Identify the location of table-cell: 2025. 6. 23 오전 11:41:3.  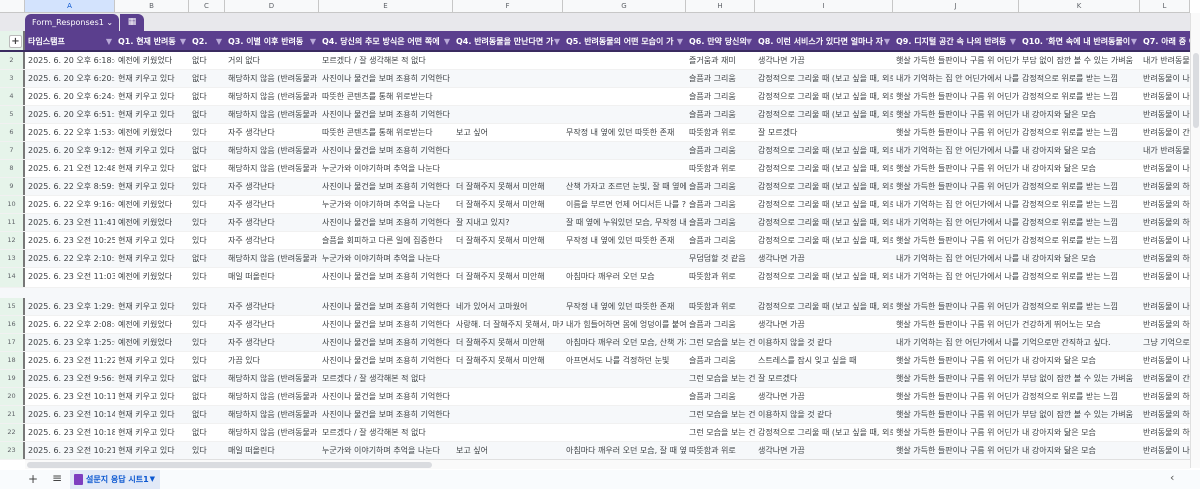
(70, 222).